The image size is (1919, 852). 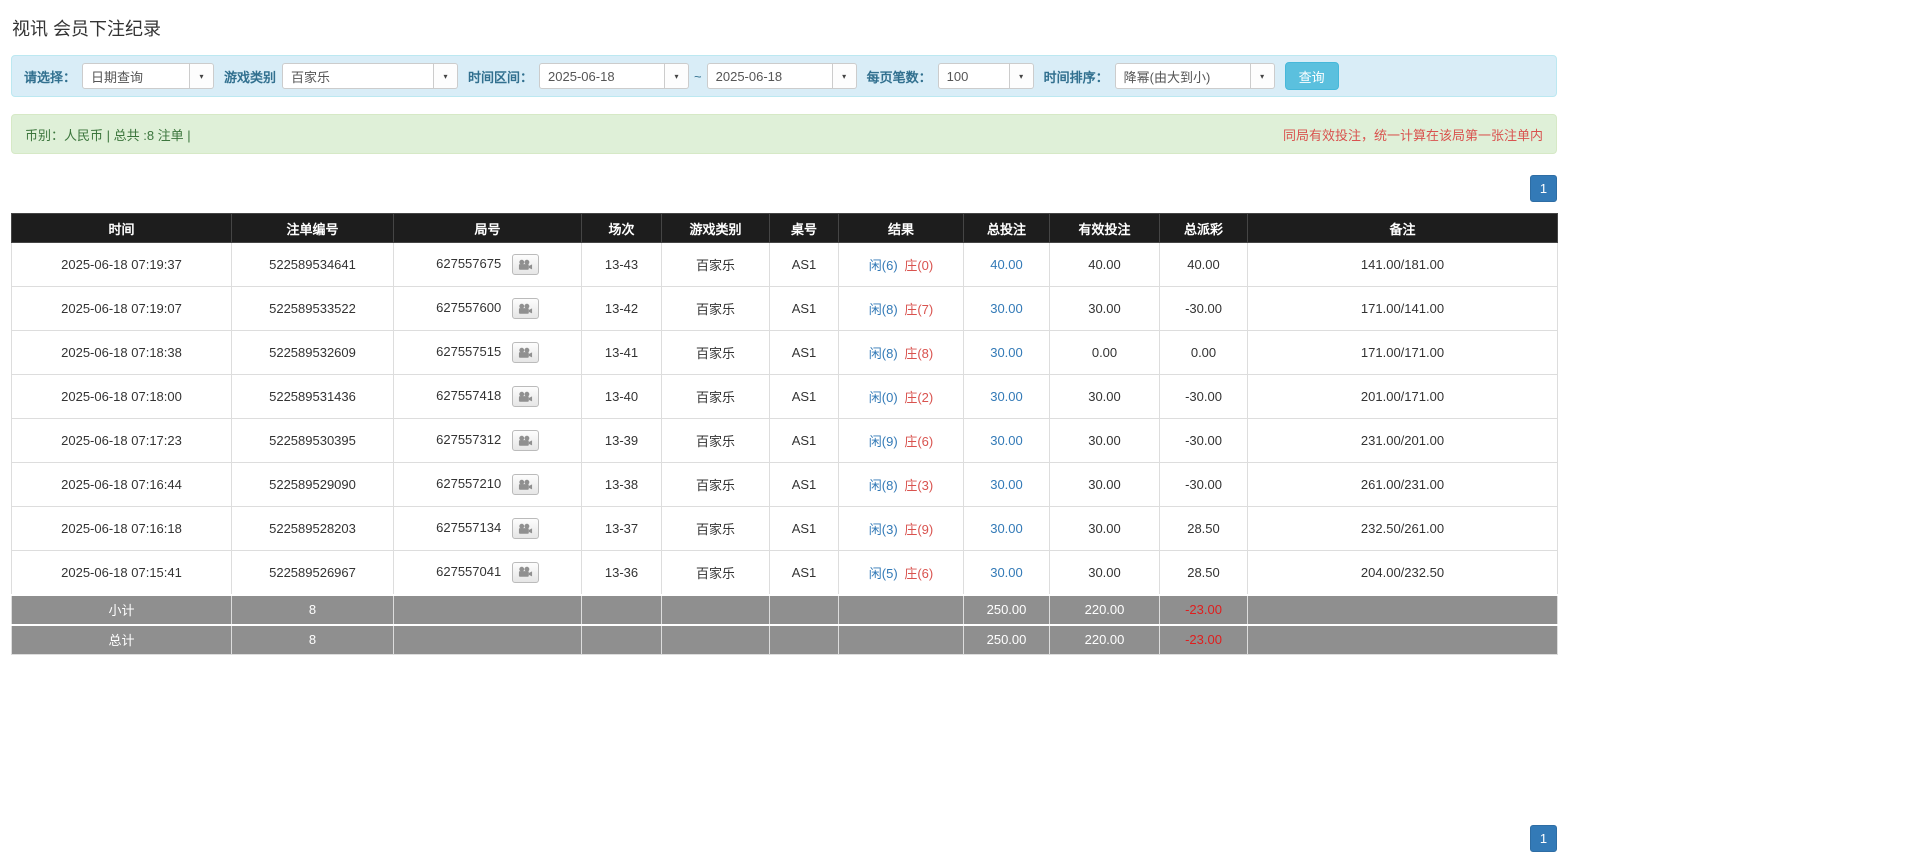 I want to click on round-no-text: 627557600, so click(x=469, y=307).